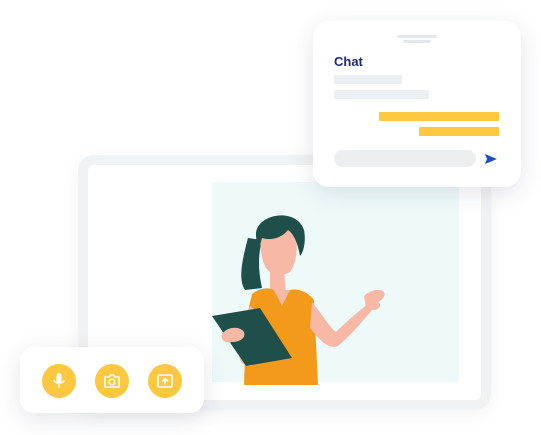 Image resolution: width=541 pixels, height=435 pixels. What do you see at coordinates (405, 158) in the screenshot?
I see `chat-message-input` at bounding box center [405, 158].